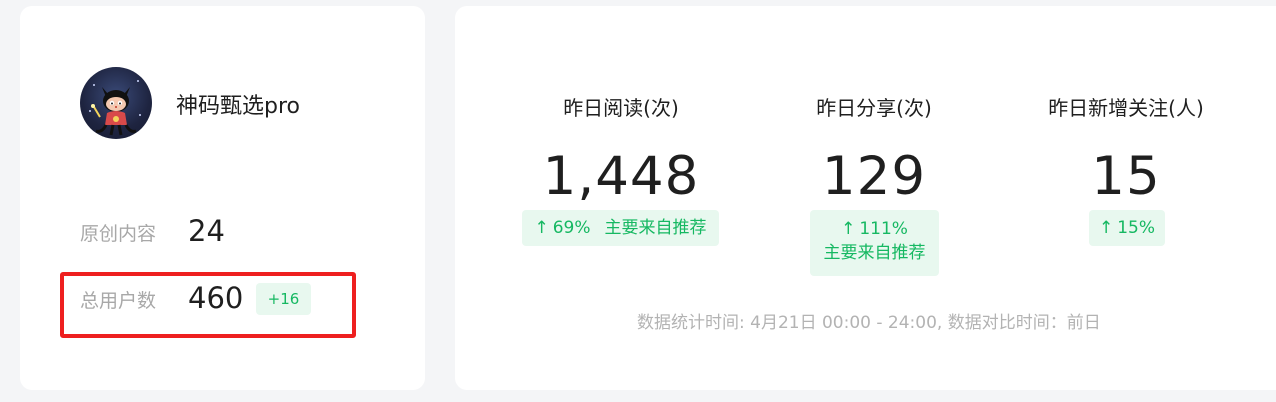  I want to click on original-content-value: 24, so click(206, 231).